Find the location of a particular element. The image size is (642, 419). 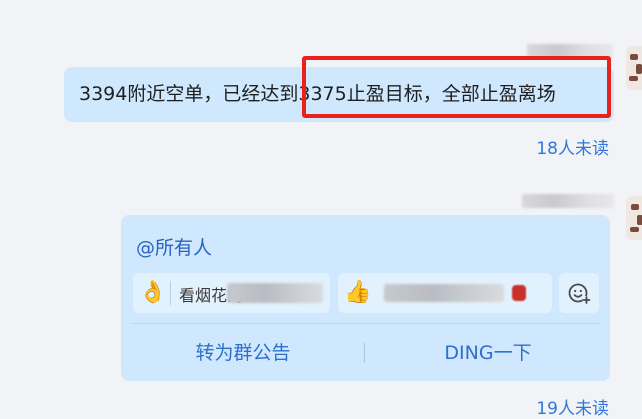

reaction-chip: 👍 is located at coordinates (445, 293).